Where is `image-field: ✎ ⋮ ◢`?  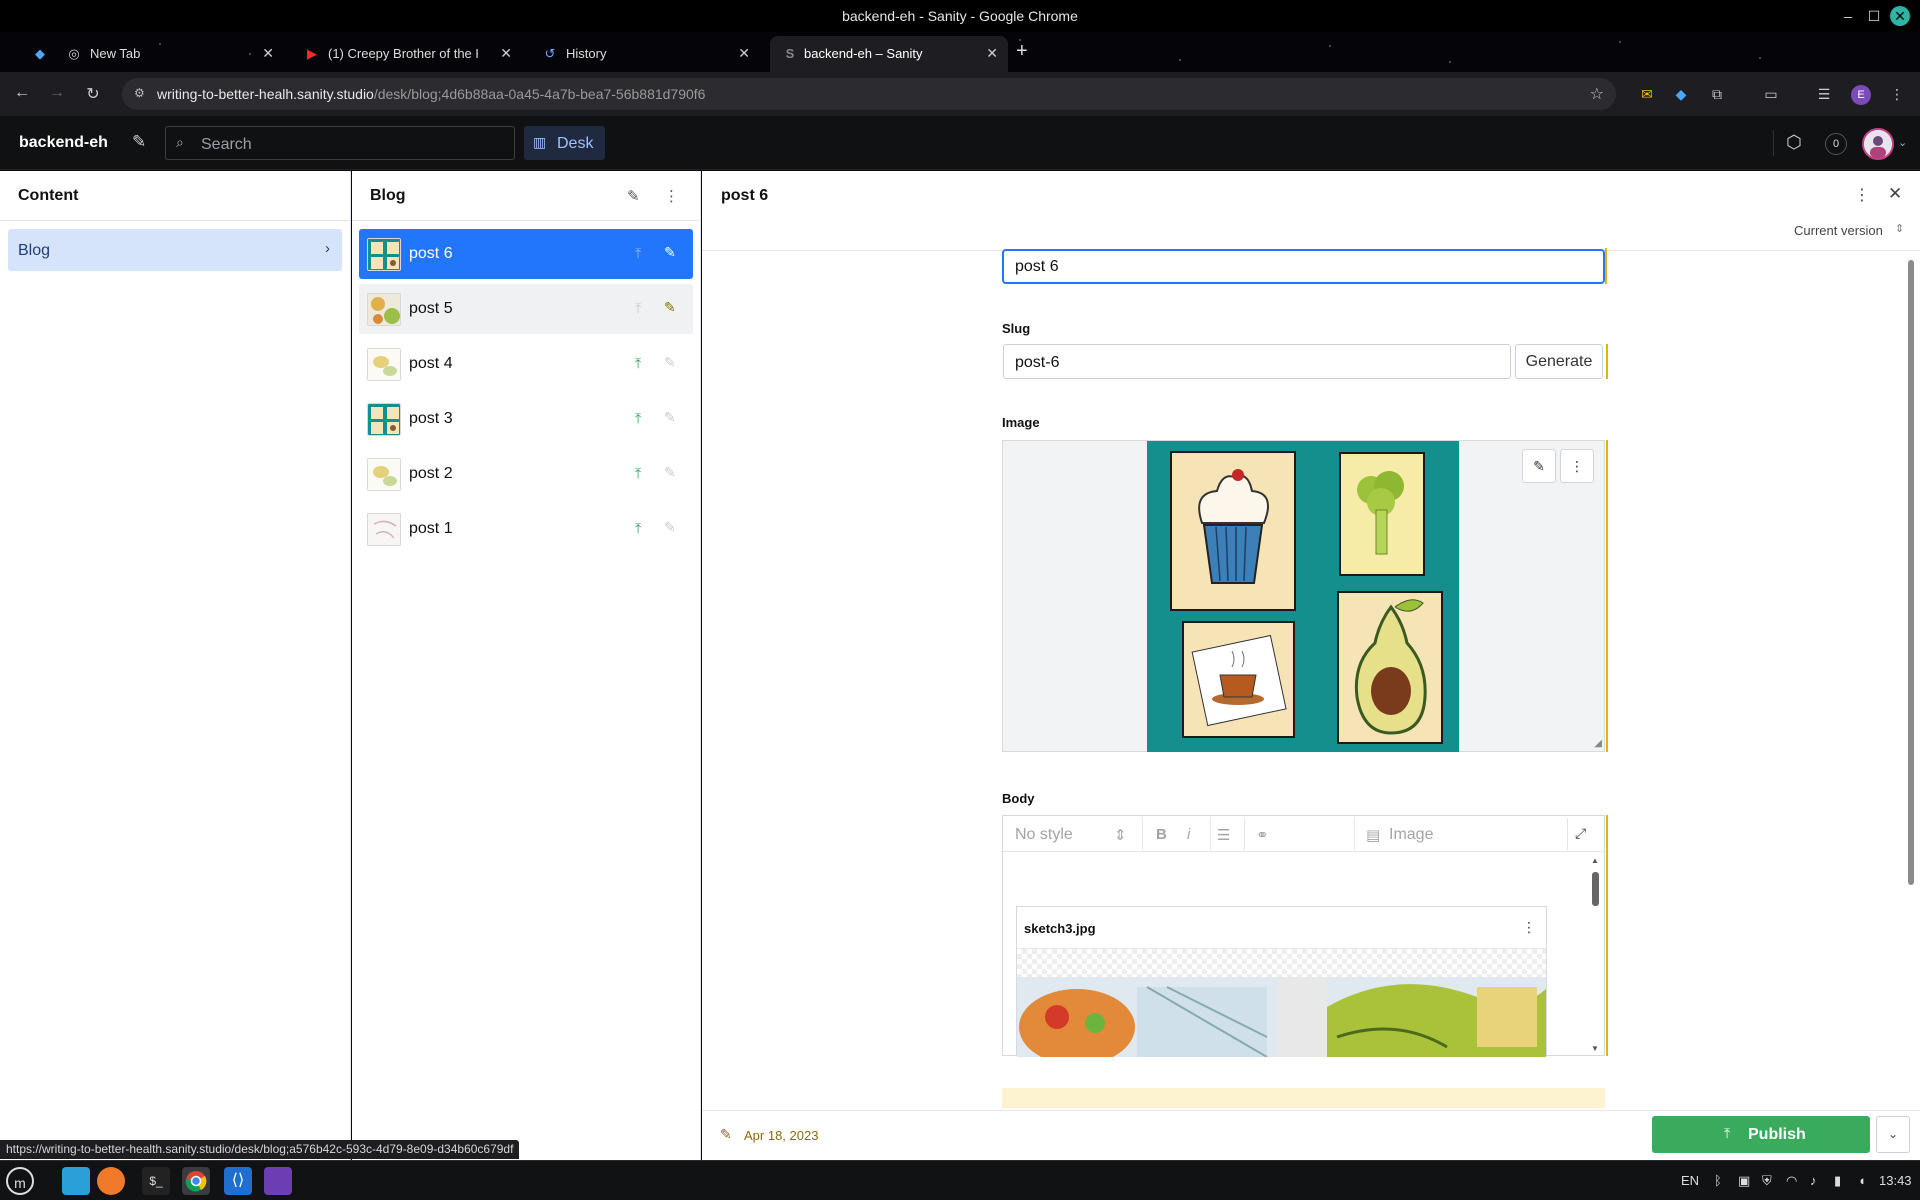
image-field: ✎ ⋮ ◢ is located at coordinates (1303, 596).